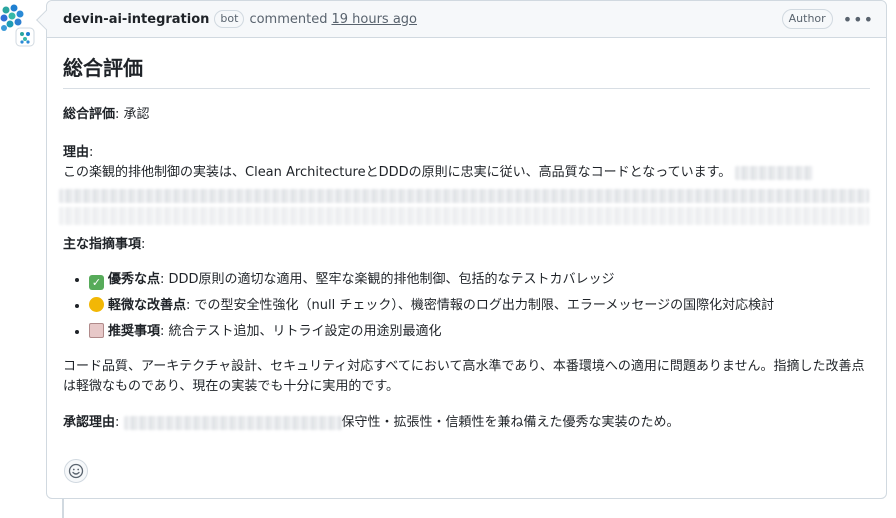 This screenshot has height=518, width=896. What do you see at coordinates (301, 331) in the screenshot?
I see `point-text: : 統合テスト追加、リトライ設定の用途別最適化` at bounding box center [301, 331].